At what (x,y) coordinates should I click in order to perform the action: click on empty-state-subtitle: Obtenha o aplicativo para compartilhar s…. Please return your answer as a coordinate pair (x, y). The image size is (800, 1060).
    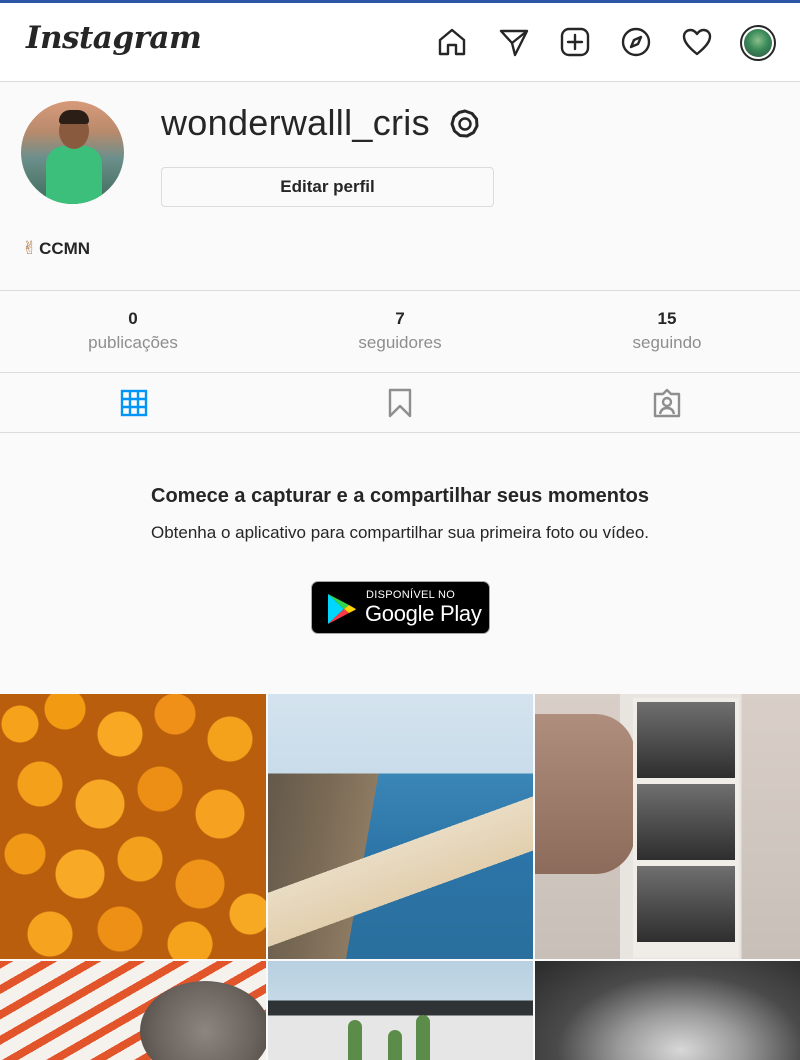
    Looking at the image, I should click on (400, 532).